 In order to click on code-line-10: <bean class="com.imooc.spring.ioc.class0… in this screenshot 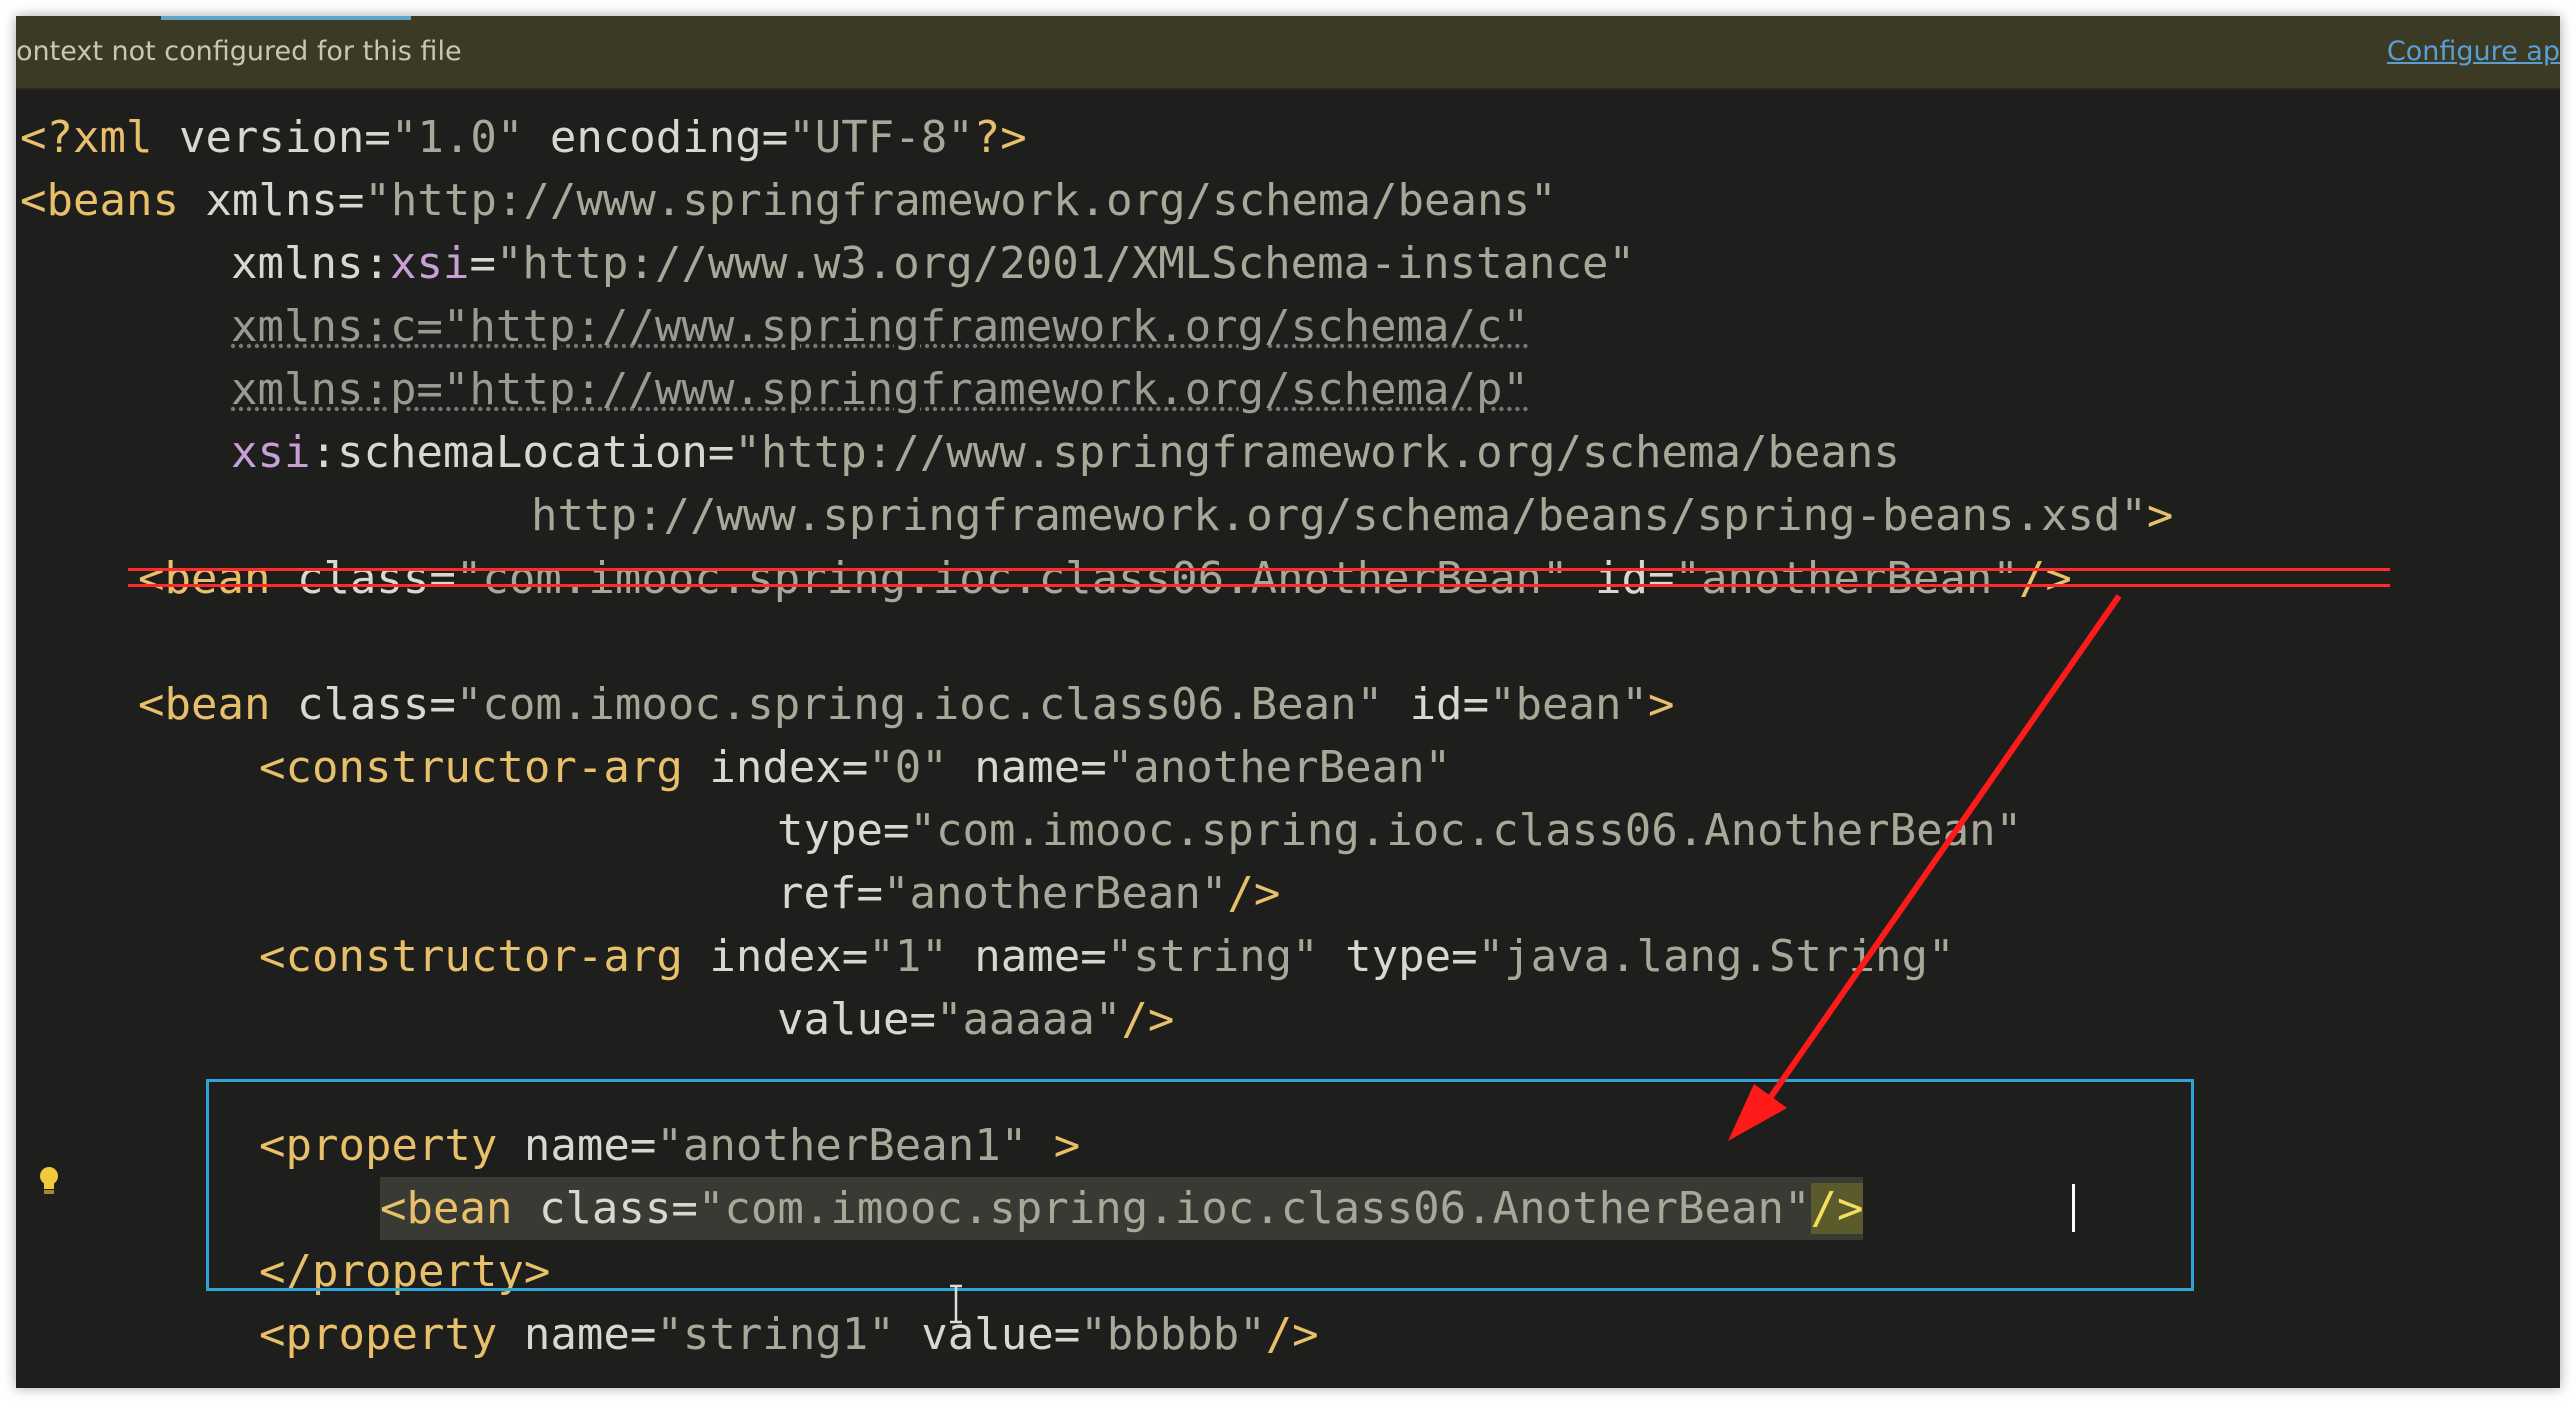, I will do `click(906, 704)`.